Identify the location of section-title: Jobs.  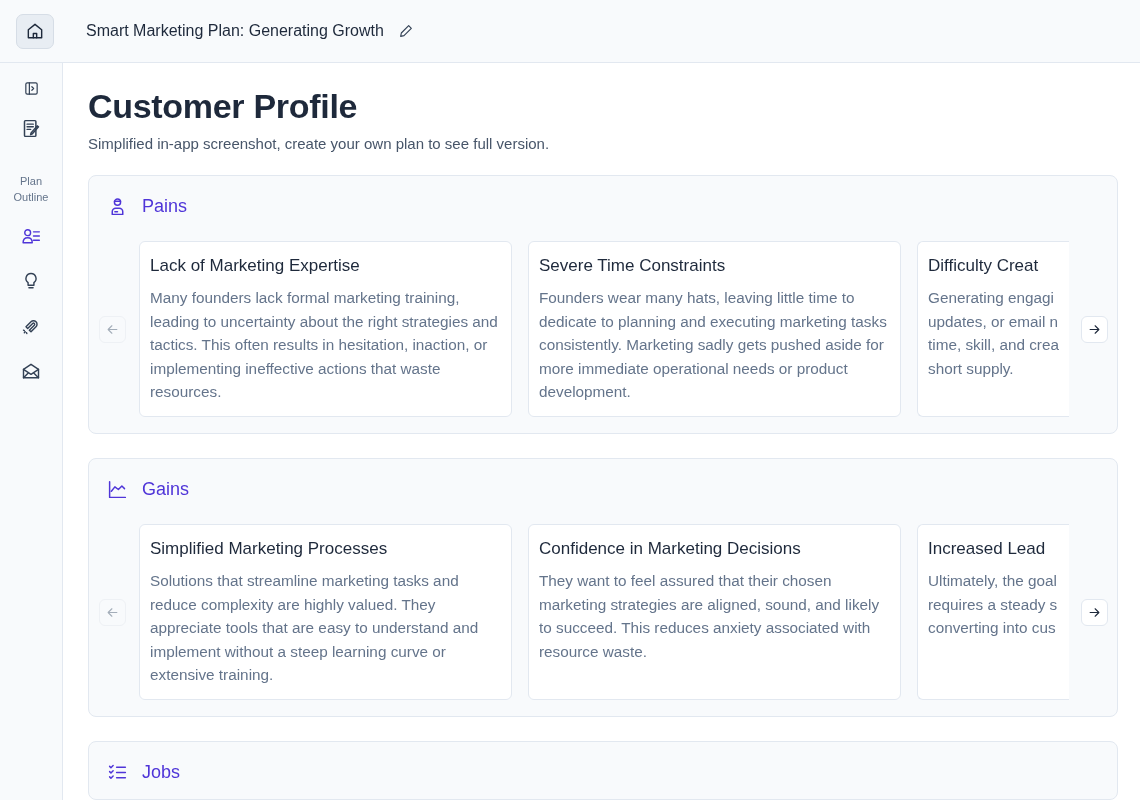
(161, 772).